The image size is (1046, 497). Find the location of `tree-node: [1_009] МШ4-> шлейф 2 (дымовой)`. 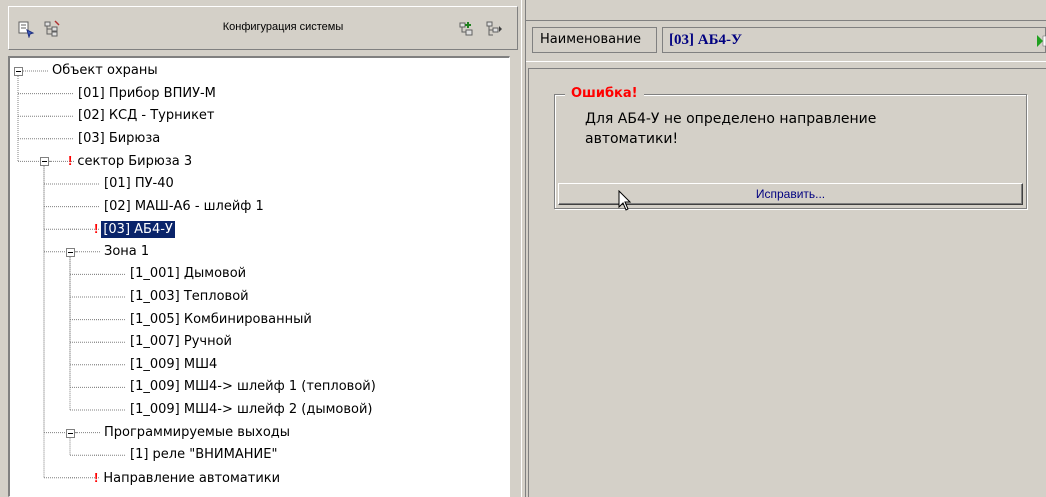

tree-node: [1_009] МШ4-> шлейф 2 (дымовой) is located at coordinates (251, 410).